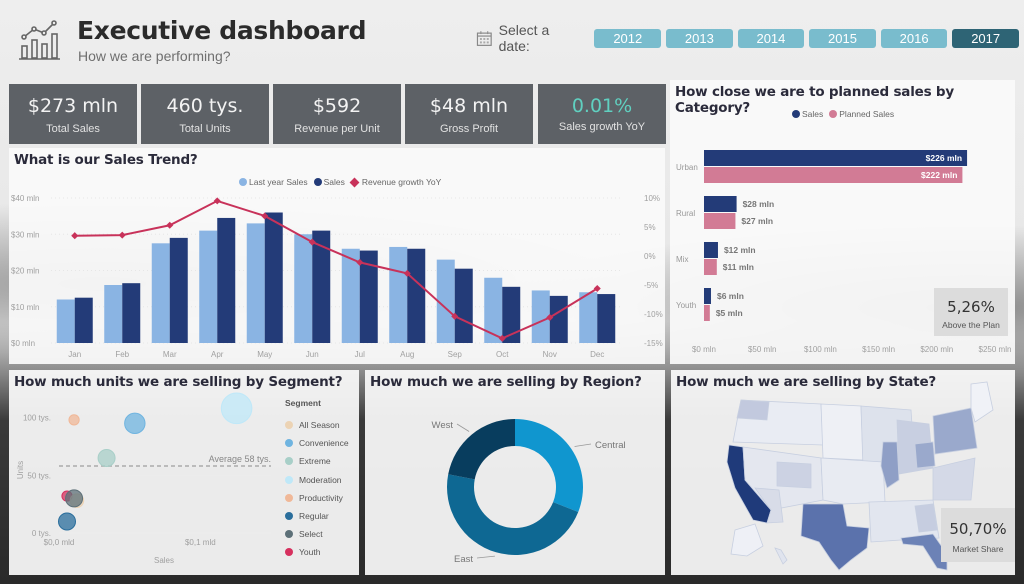 Image resolution: width=1024 pixels, height=584 pixels. I want to click on legend-item-productivity: Productivity, so click(317, 498).